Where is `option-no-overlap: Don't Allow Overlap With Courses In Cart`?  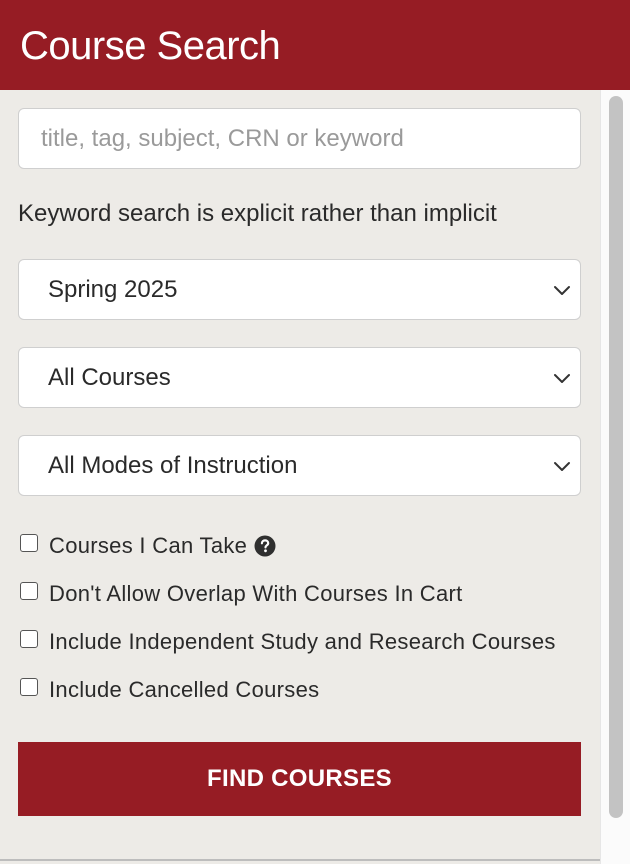
option-no-overlap: Don't Allow Overlap With Courses In Cart is located at coordinates (240, 594).